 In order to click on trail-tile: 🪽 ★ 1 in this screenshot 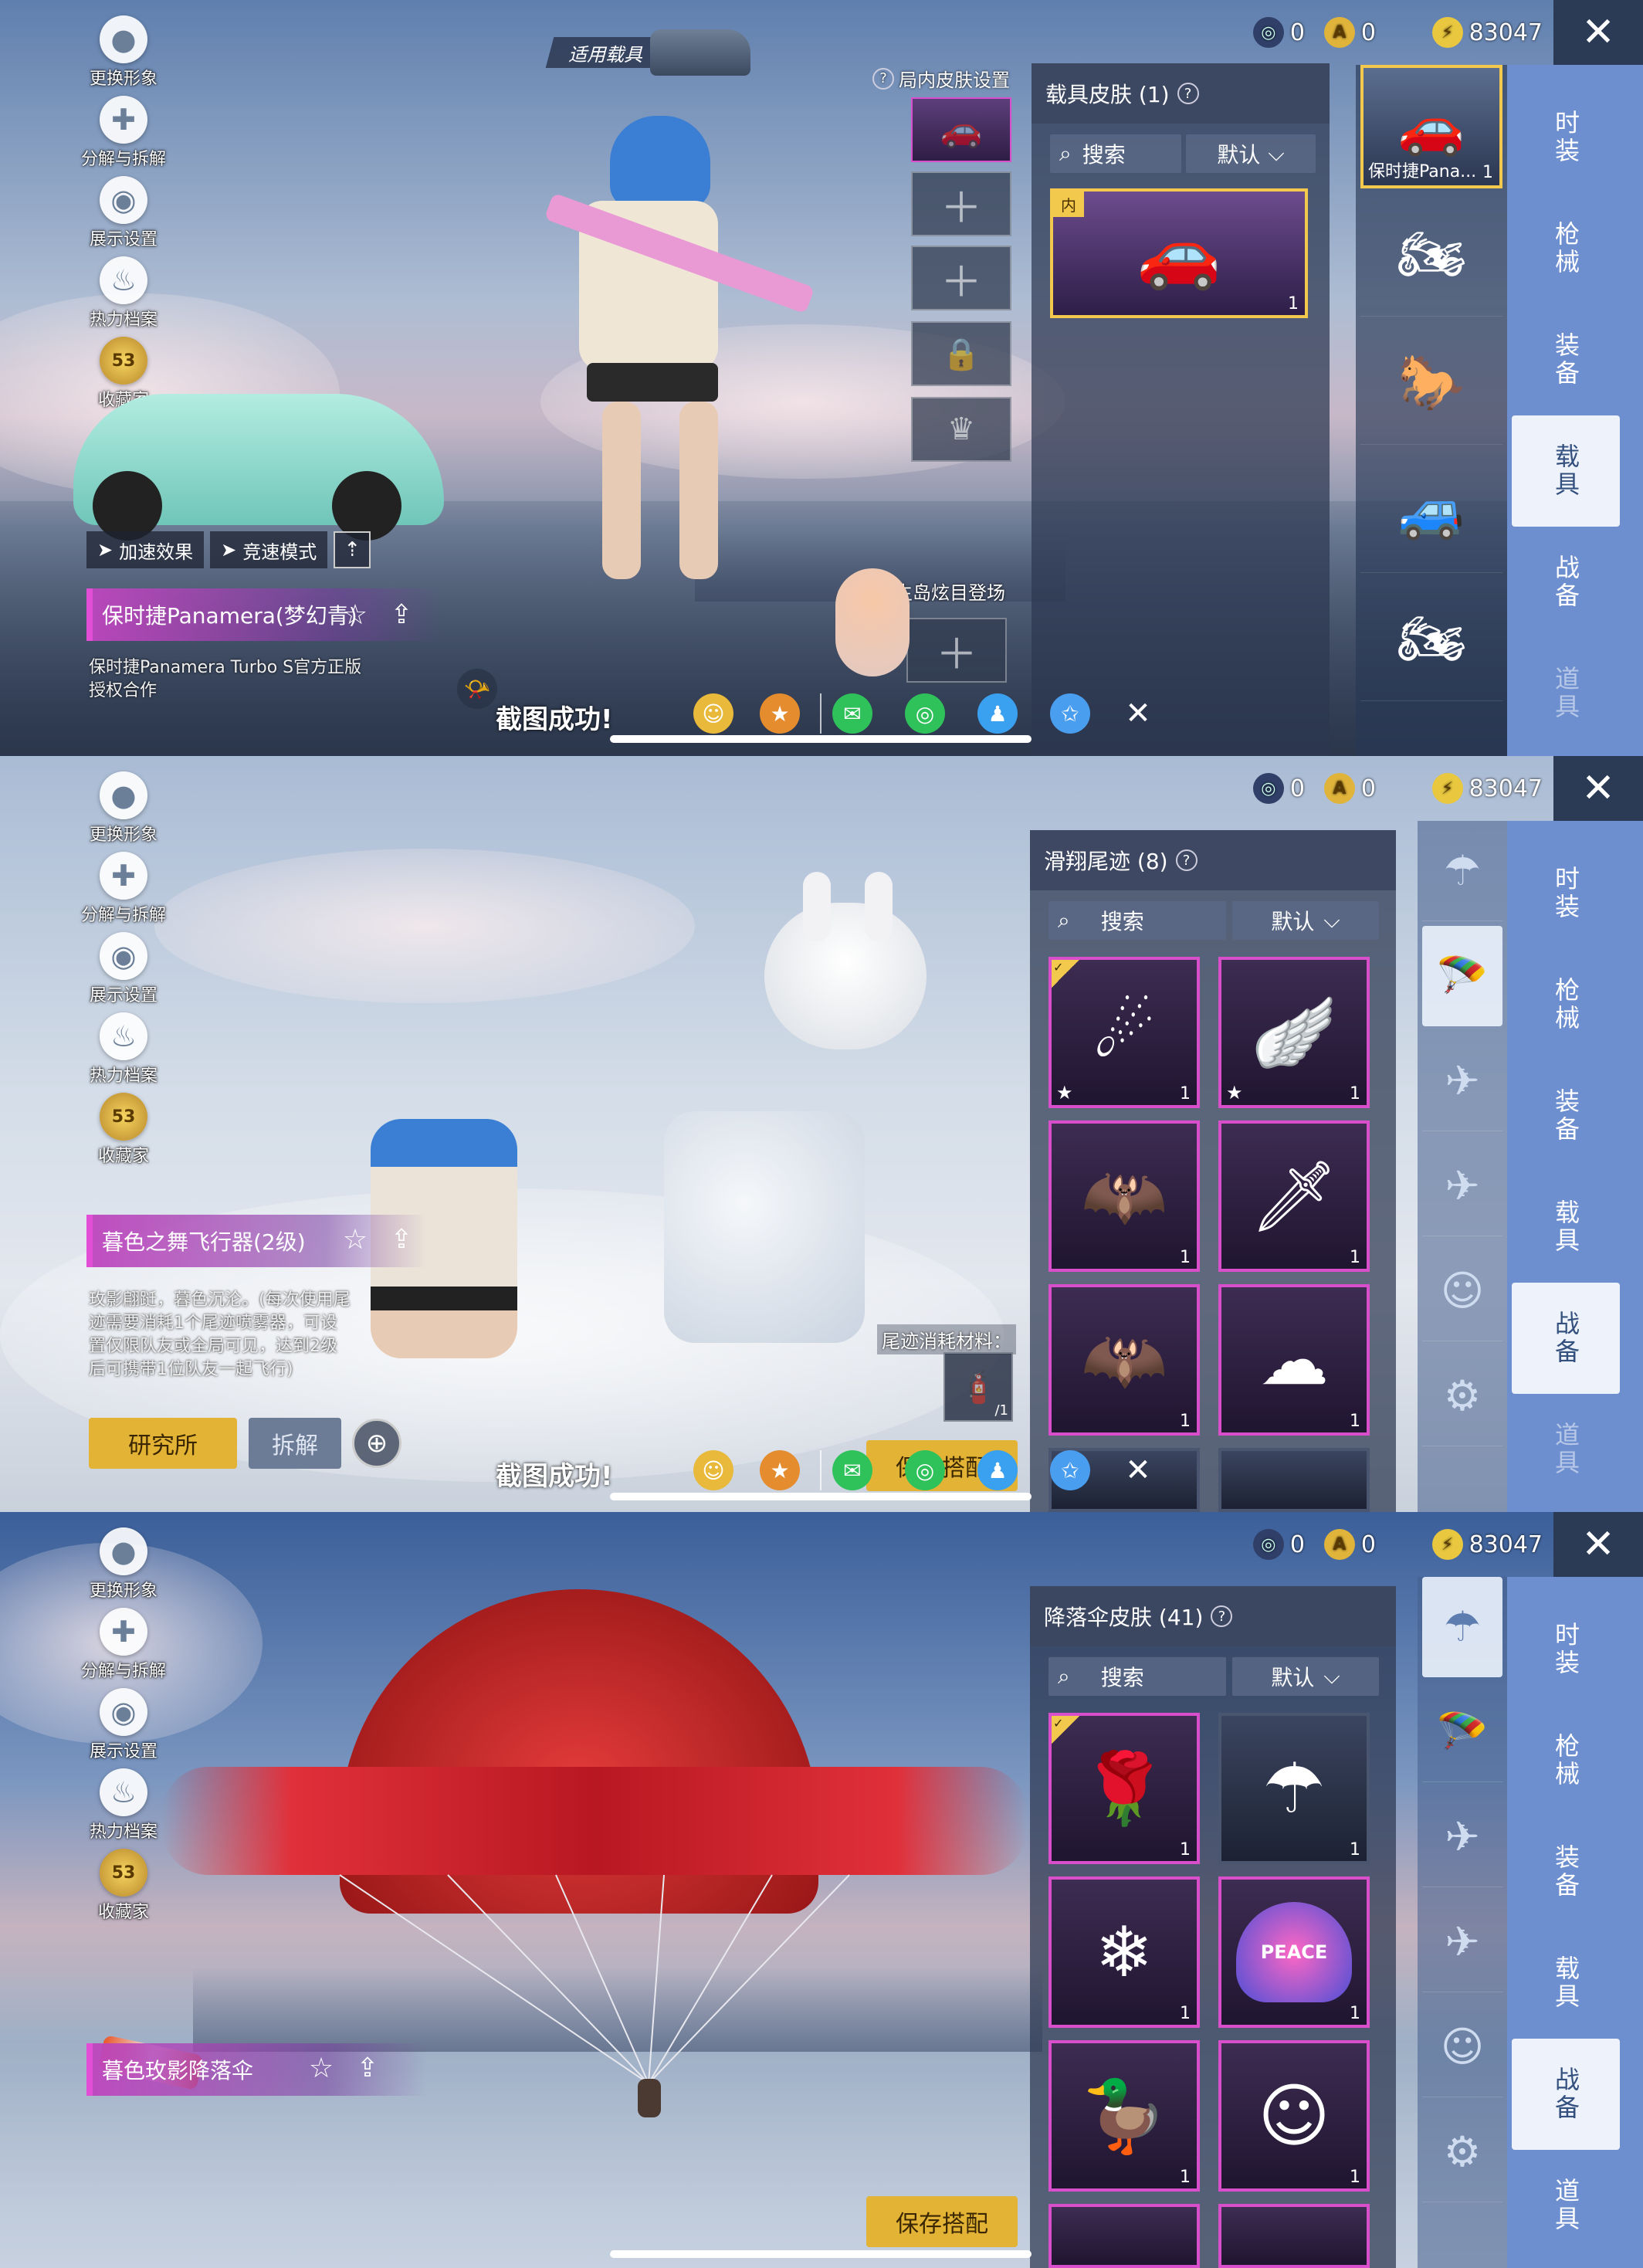, I will do `click(1294, 1032)`.